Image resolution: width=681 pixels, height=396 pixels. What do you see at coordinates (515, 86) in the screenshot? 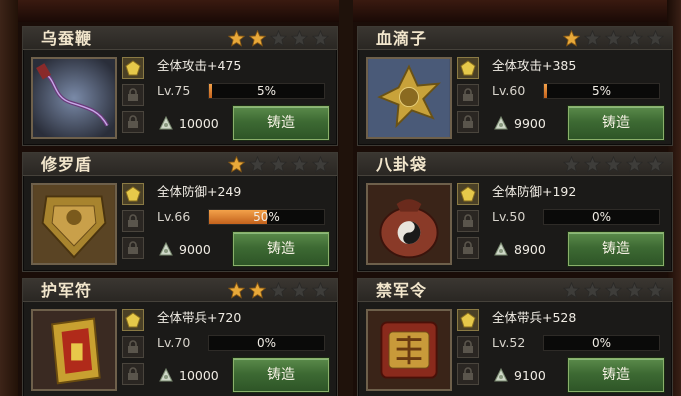
I see `treasure-card-xuedizi: 血滴子 全体攻击+385 Lv.60 5% 9900 铸造` at bounding box center [515, 86].